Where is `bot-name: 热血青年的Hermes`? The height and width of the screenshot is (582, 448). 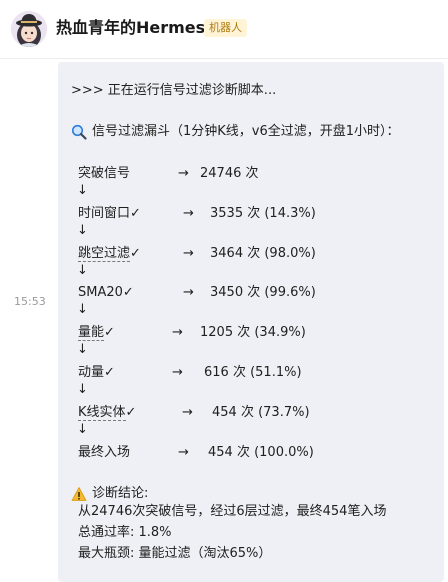
bot-name: 热血青年的Hermes is located at coordinates (131, 27).